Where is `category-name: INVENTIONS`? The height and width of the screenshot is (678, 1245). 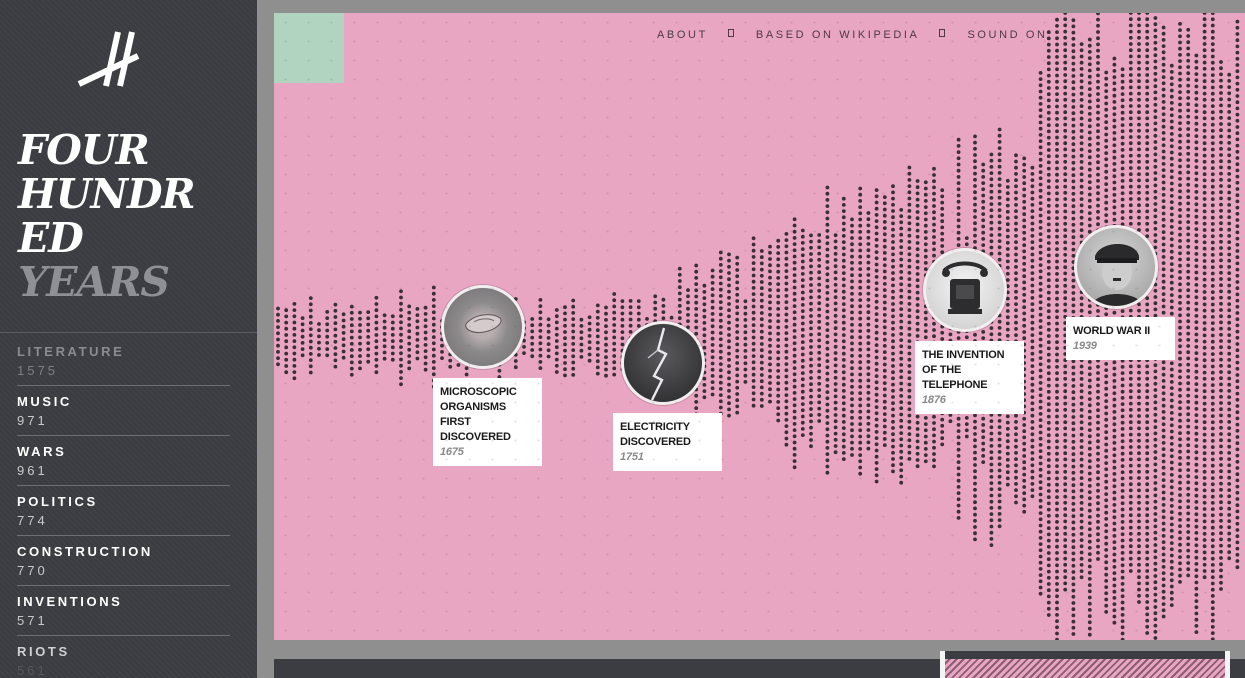
category-name: INVENTIONS is located at coordinates (70, 601).